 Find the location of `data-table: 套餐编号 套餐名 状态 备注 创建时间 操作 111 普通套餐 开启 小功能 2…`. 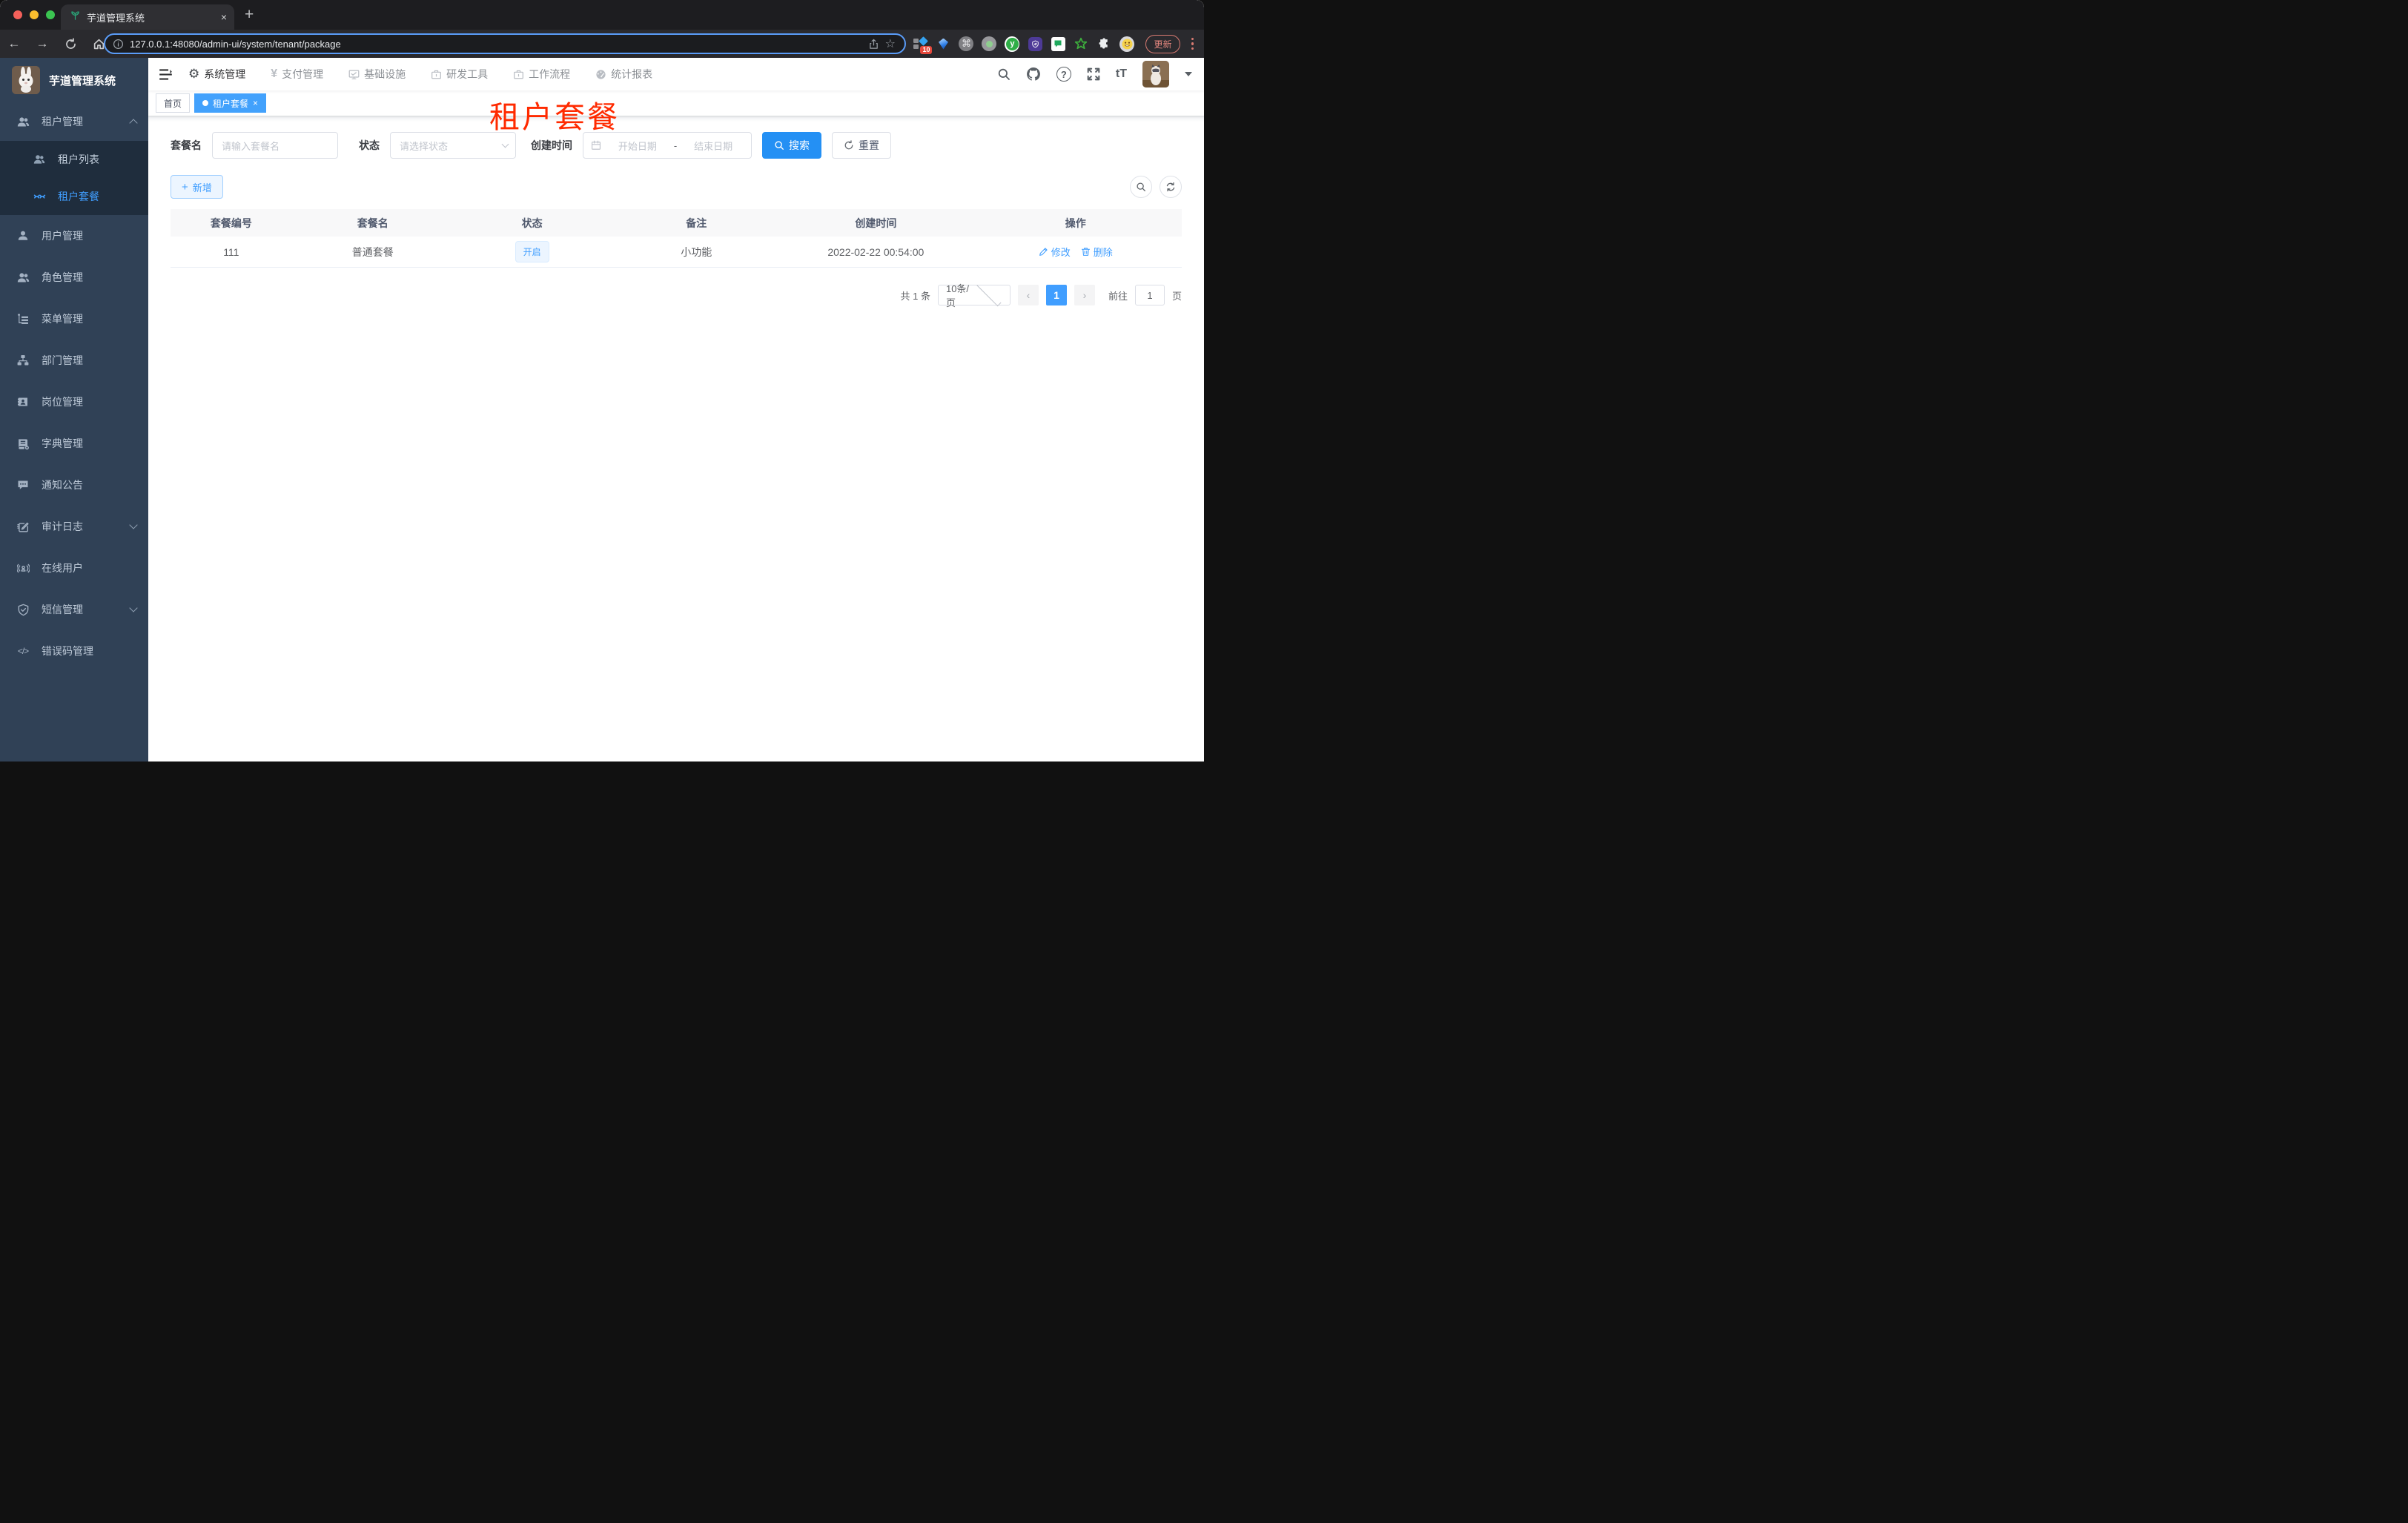

data-table: 套餐编号 套餐名 状态 备注 创建时间 操作 111 普通套餐 开启 小功能 2… is located at coordinates (676, 239).